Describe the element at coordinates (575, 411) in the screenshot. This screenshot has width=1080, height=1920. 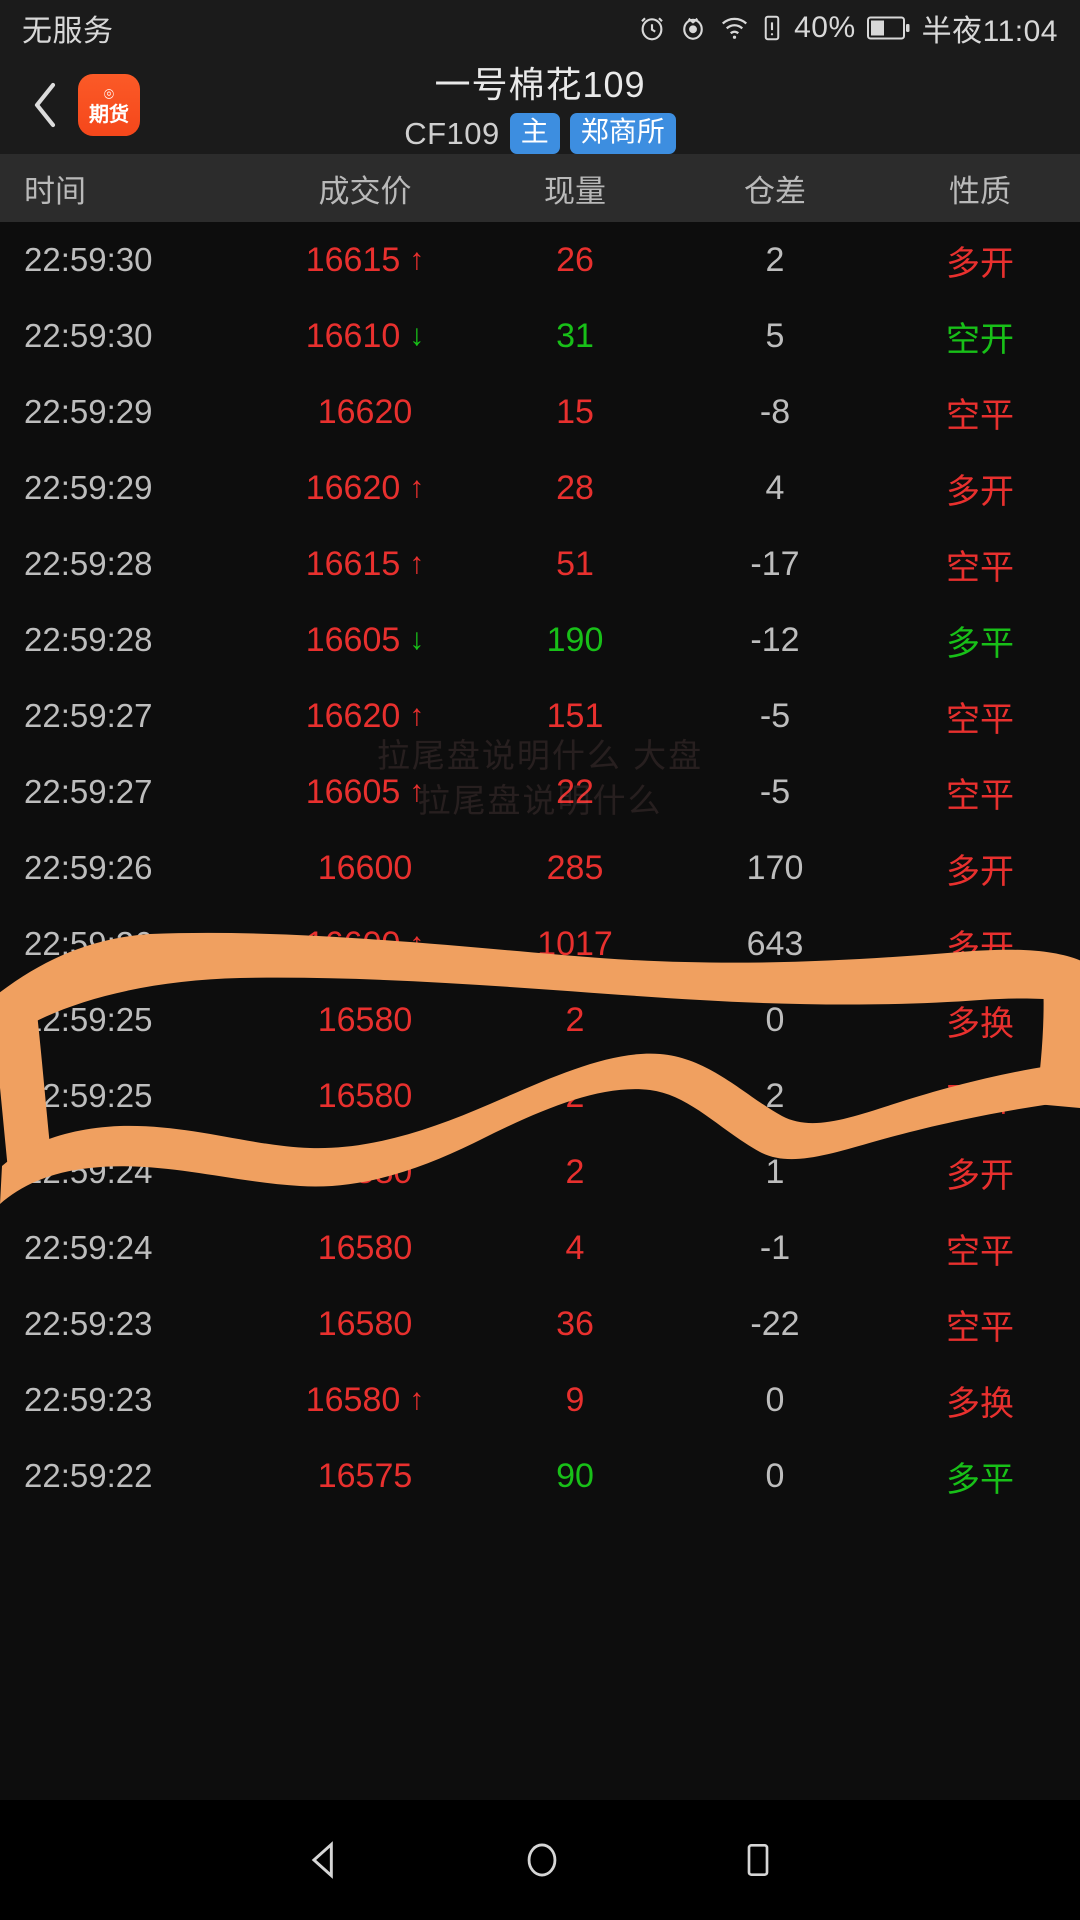
I see `cell-volume: 15` at that location.